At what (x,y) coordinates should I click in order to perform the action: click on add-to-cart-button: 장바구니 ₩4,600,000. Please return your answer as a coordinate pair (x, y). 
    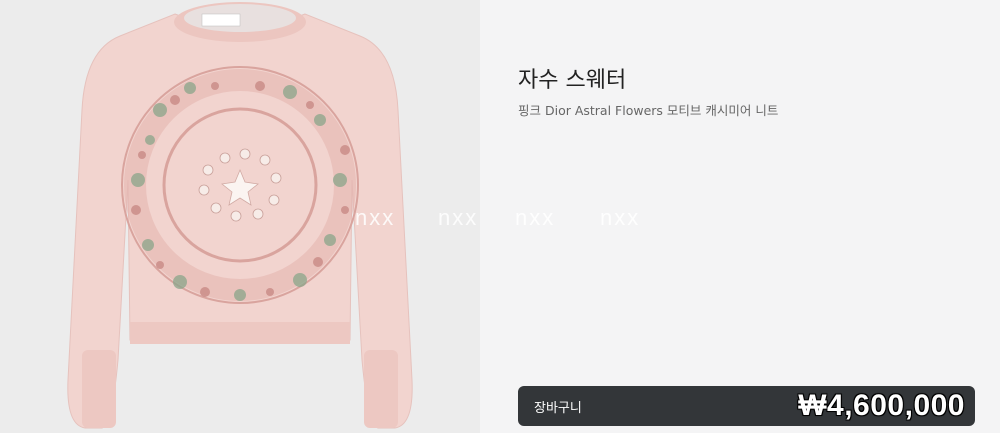
    Looking at the image, I should click on (746, 406).